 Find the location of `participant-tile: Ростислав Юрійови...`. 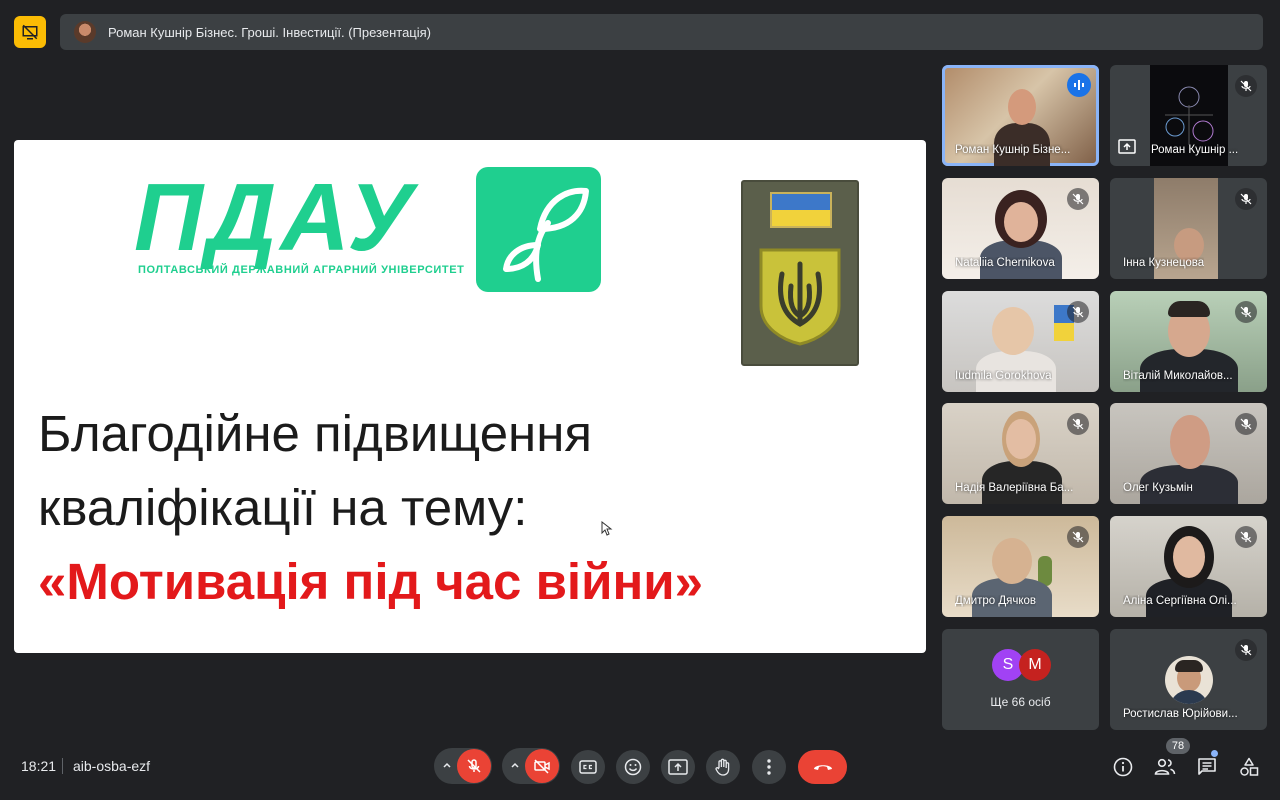

participant-tile: Ростислав Юрійови... is located at coordinates (1188, 679).